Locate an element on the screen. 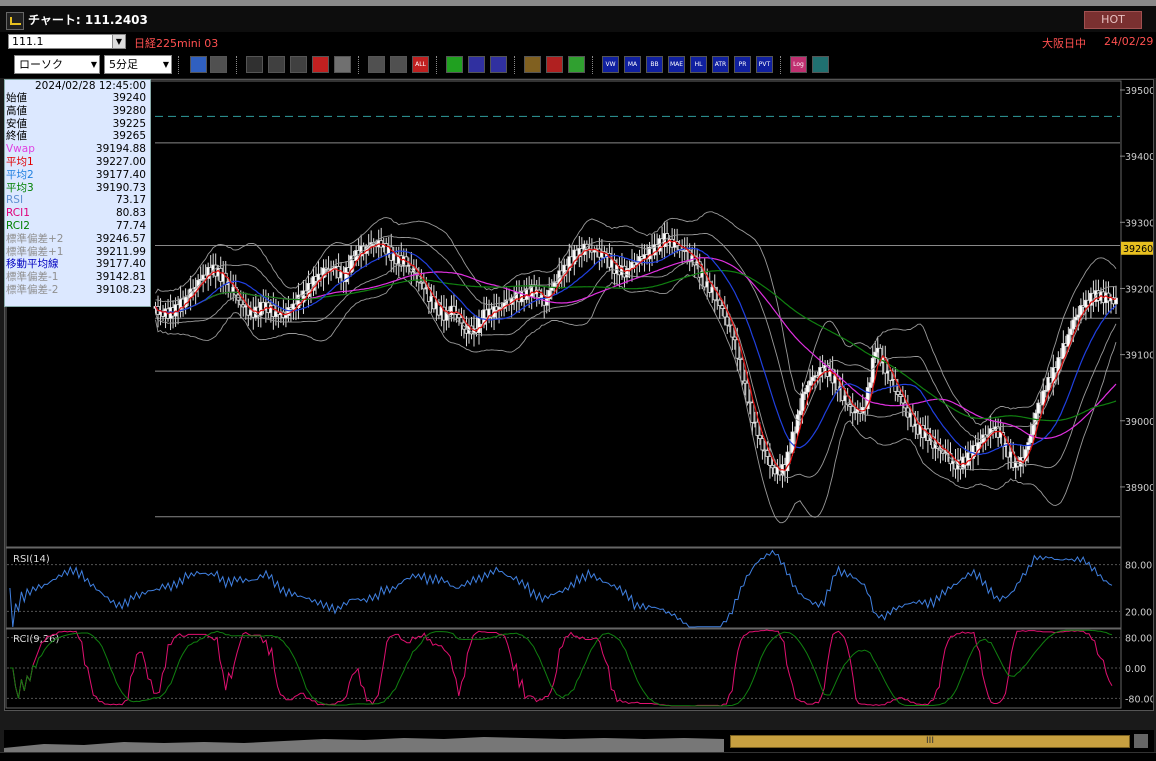 The width and height of the screenshot is (1156, 761). data-row: RCI1 80.83 is located at coordinates (77, 213).